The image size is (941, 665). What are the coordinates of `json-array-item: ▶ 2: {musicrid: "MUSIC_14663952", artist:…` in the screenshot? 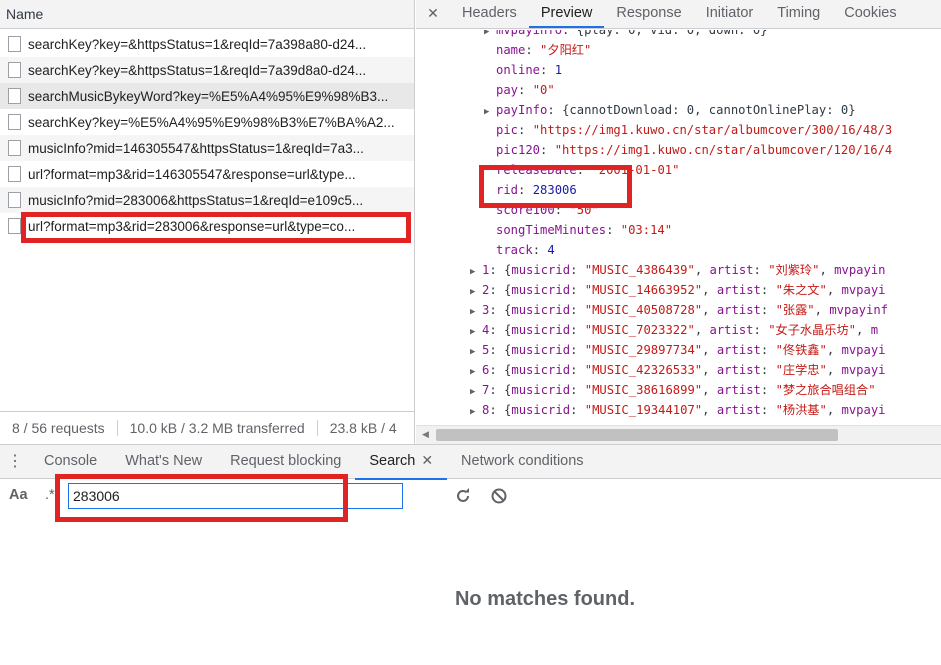 It's located at (678, 290).